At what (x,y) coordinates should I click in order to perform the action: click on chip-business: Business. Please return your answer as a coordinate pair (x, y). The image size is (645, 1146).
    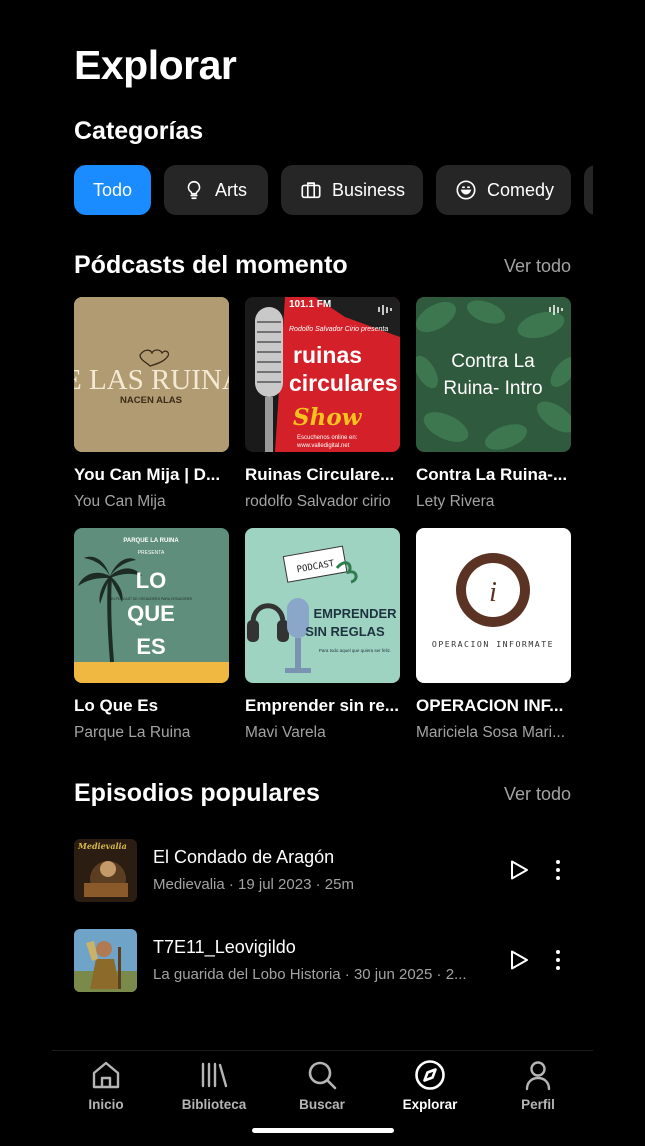
    Looking at the image, I should click on (352, 190).